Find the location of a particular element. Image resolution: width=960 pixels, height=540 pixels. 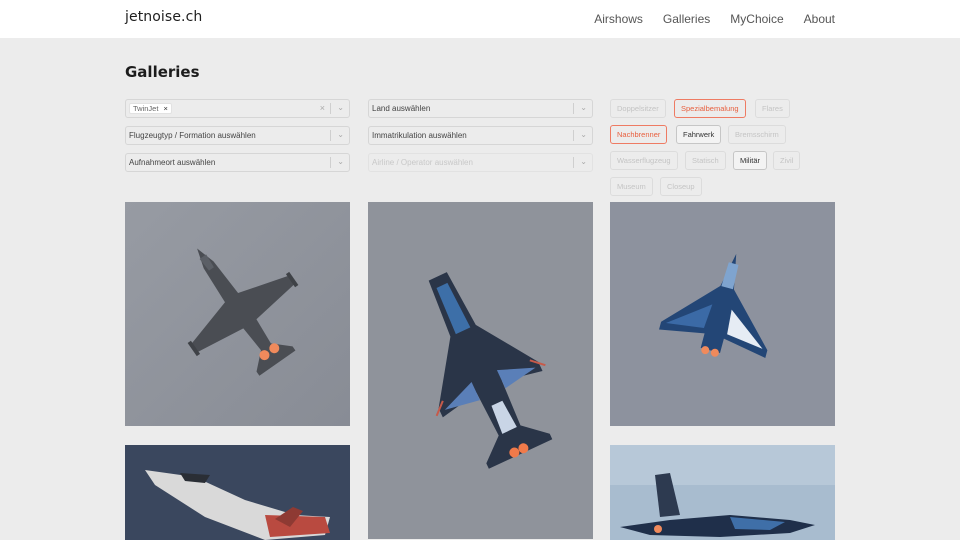

nav-about: About is located at coordinates (819, 19).